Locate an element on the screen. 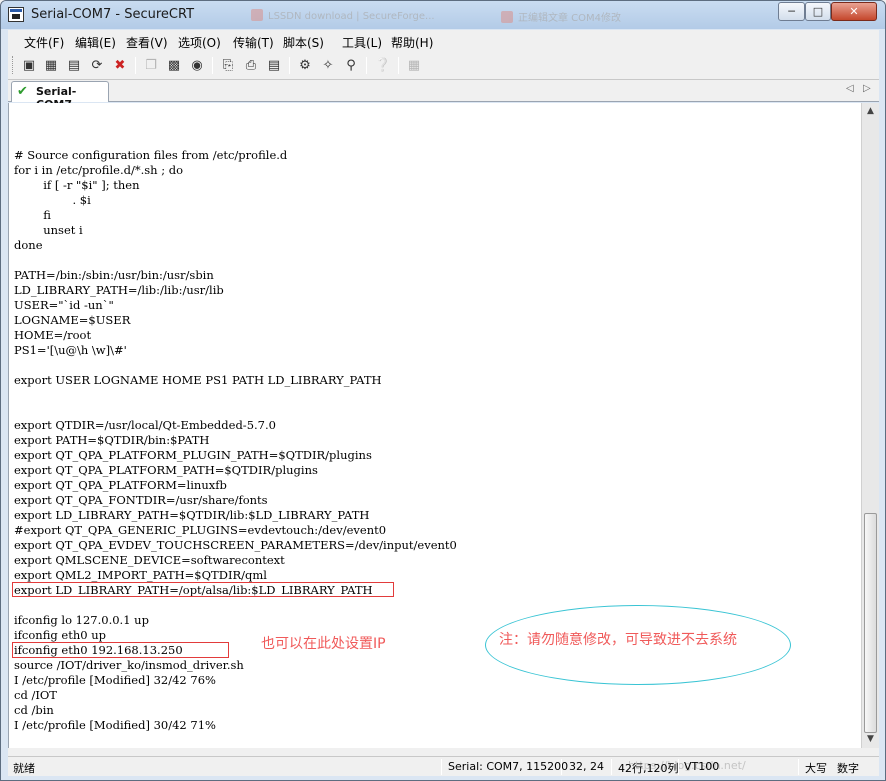 This screenshot has width=886, height=781. terminal-line: done is located at coordinates (28, 245).